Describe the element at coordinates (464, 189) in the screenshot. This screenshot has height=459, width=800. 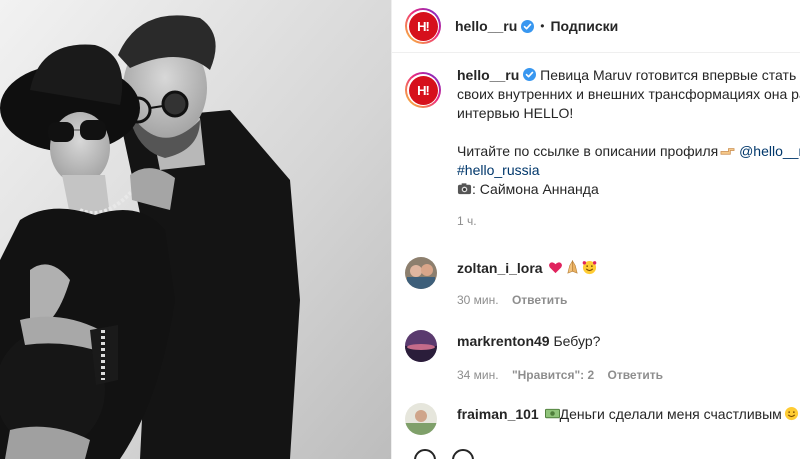
I see `camera-emoji` at that location.